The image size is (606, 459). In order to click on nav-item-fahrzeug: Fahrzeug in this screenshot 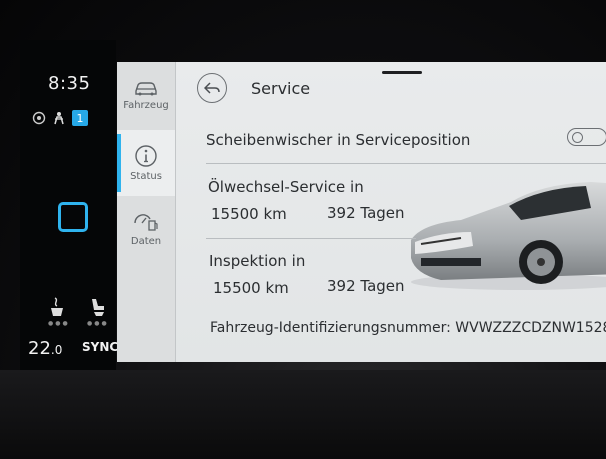, I will do `click(146, 95)`.